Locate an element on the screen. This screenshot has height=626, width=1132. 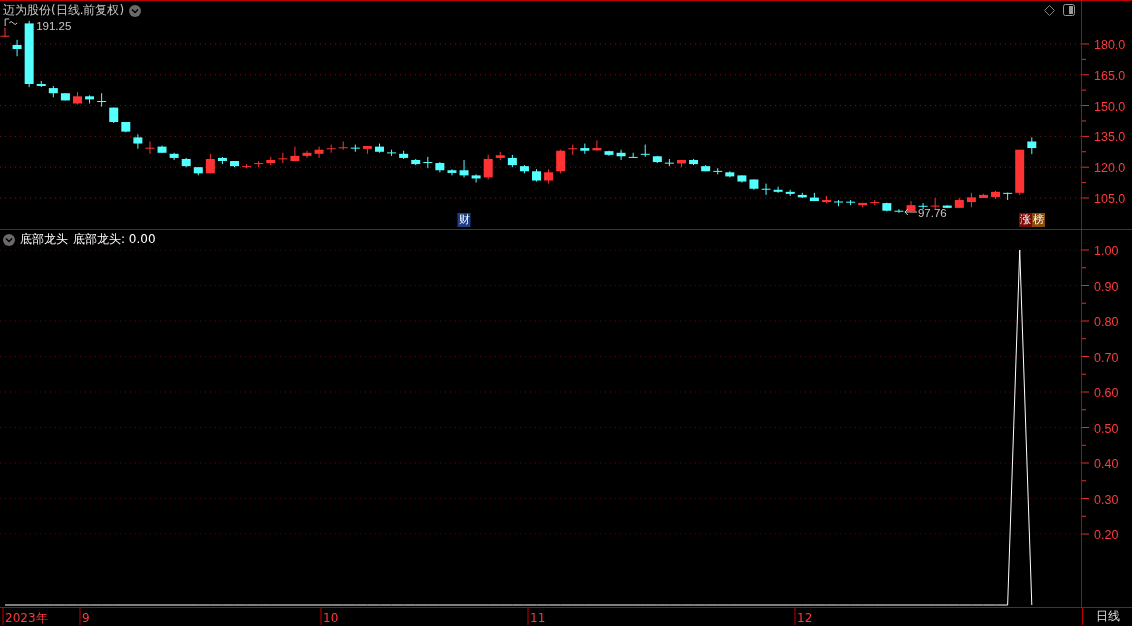
axis-label: 0.50 is located at coordinates (1106, 428).